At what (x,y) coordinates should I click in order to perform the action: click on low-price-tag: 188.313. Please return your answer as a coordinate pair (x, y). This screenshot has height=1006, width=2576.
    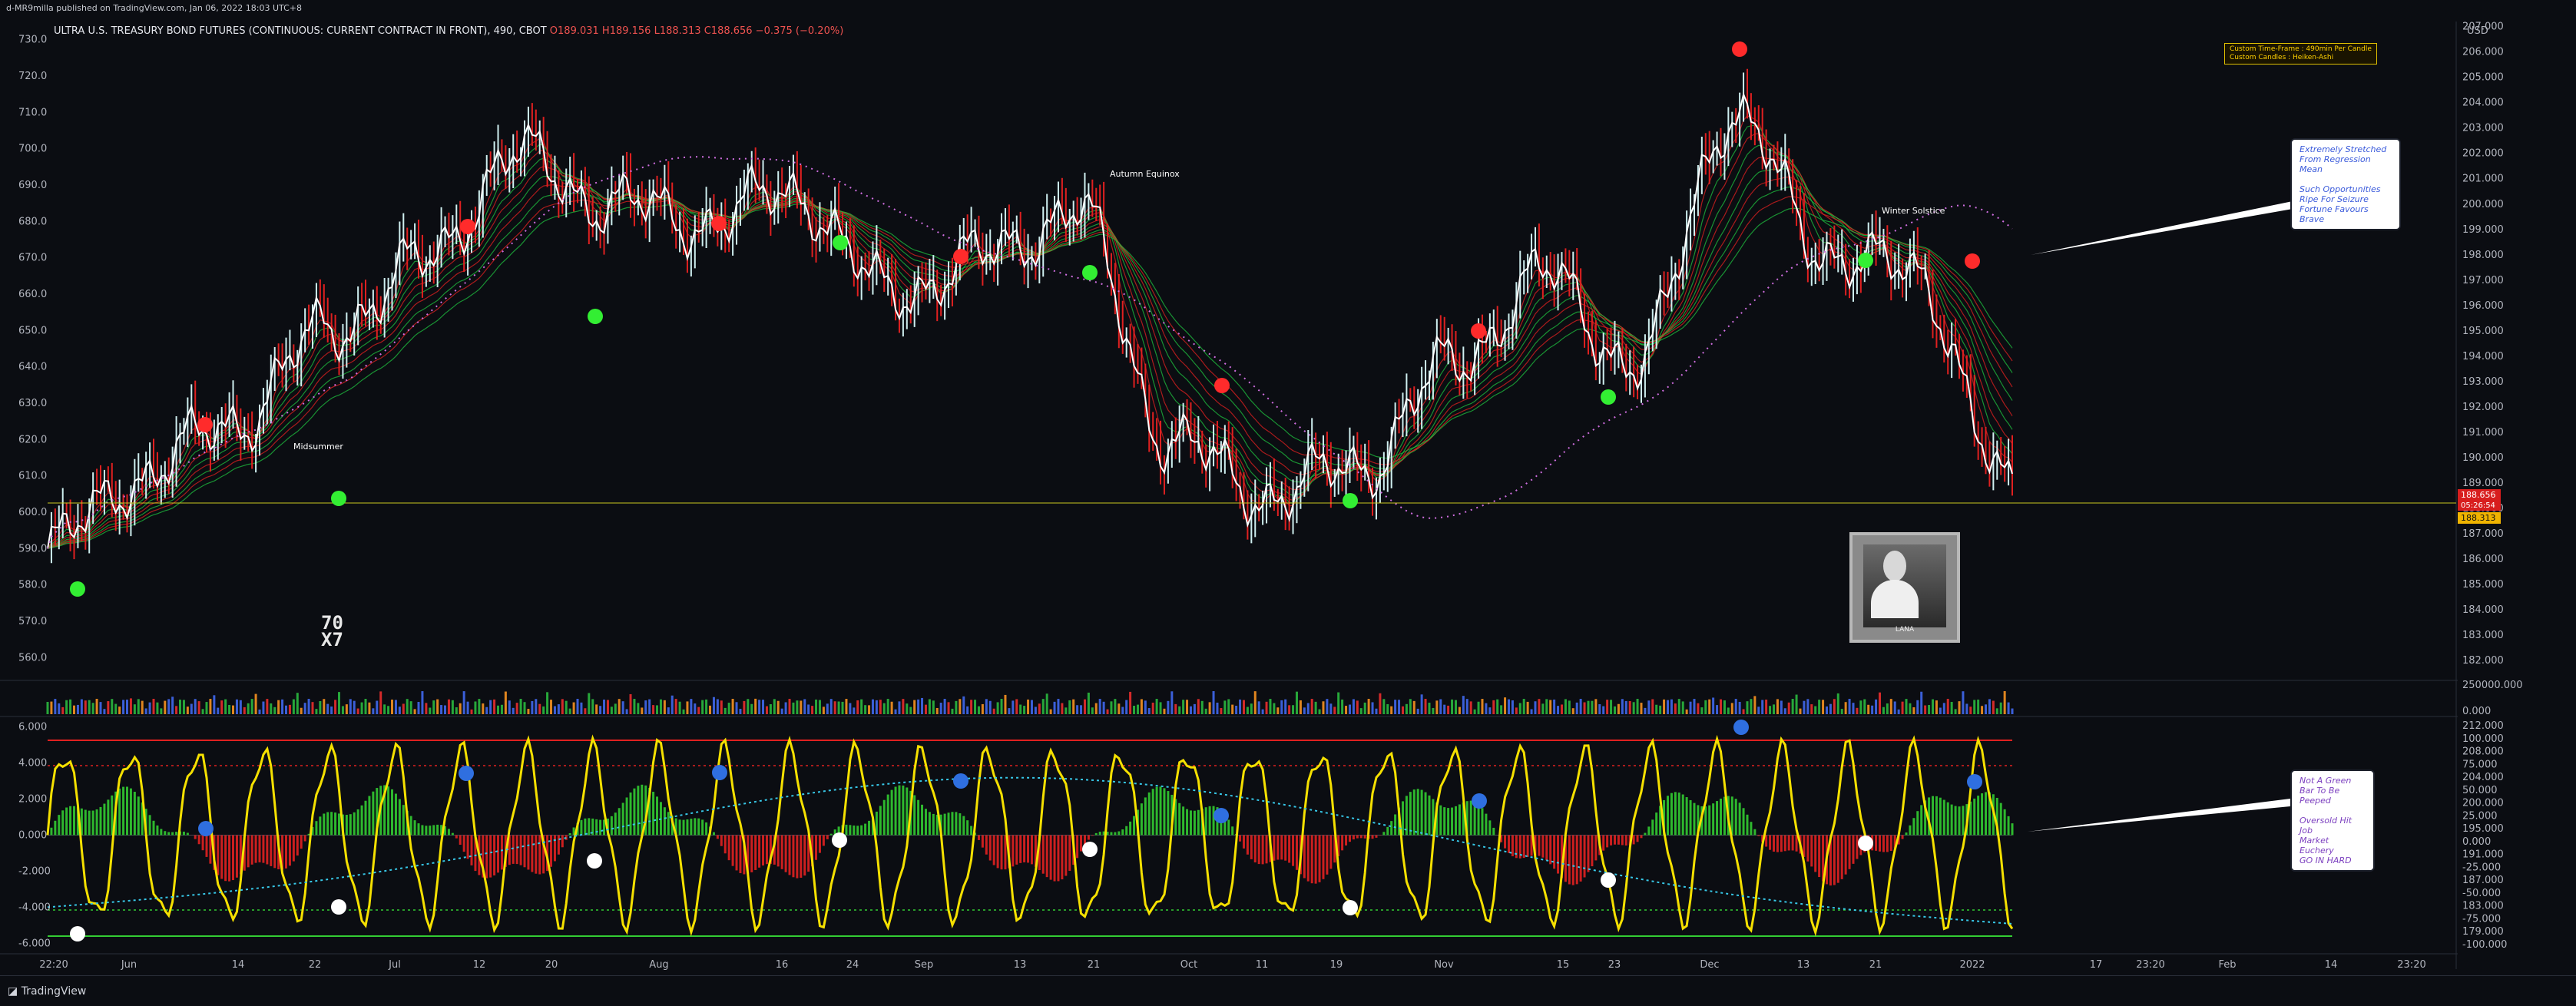
    Looking at the image, I should click on (2479, 518).